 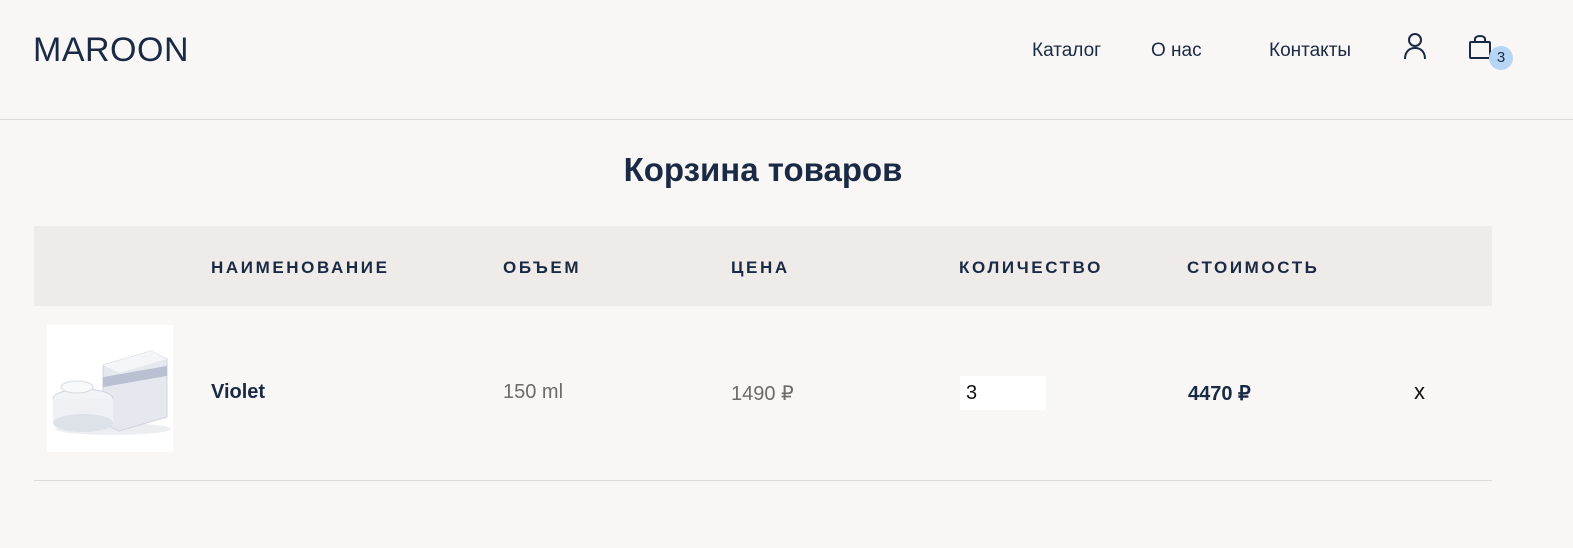 What do you see at coordinates (760, 267) in the screenshot?
I see `column-header-price: ЦЕНА` at bounding box center [760, 267].